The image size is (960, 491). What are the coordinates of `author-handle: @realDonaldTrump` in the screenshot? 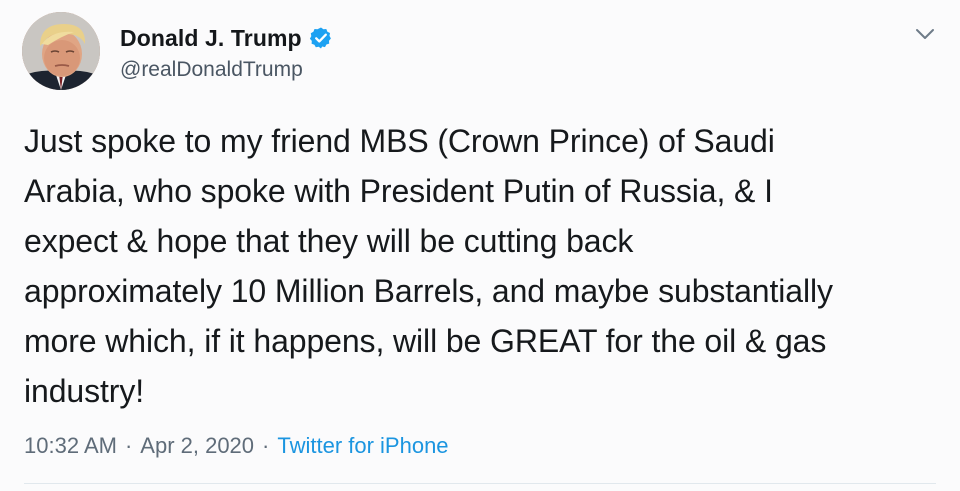 It's located at (211, 70).